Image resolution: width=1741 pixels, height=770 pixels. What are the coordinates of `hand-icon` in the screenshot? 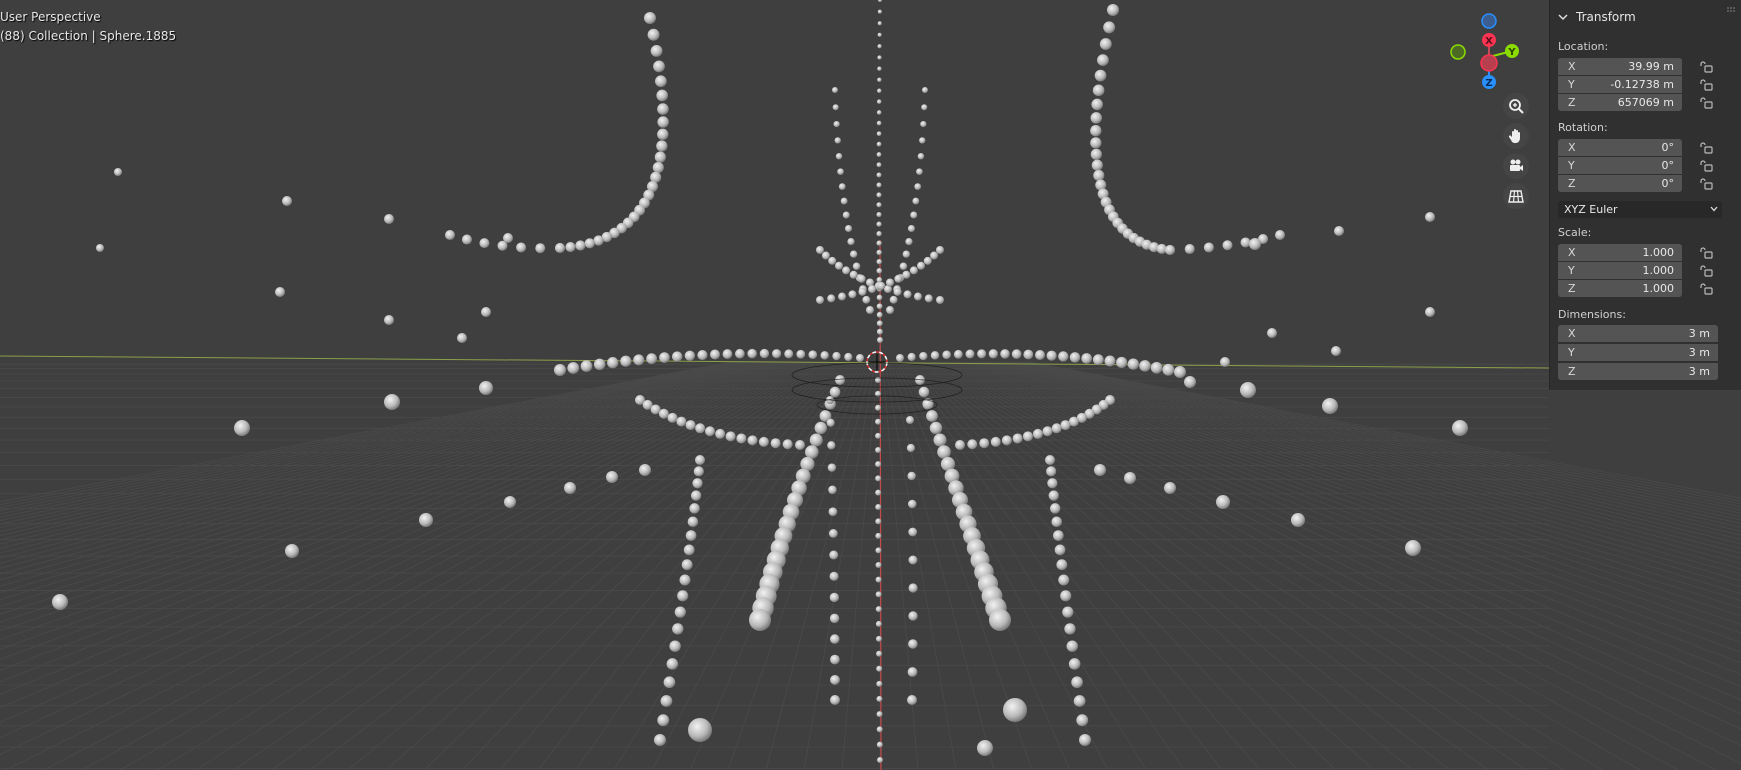 It's located at (1516, 136).